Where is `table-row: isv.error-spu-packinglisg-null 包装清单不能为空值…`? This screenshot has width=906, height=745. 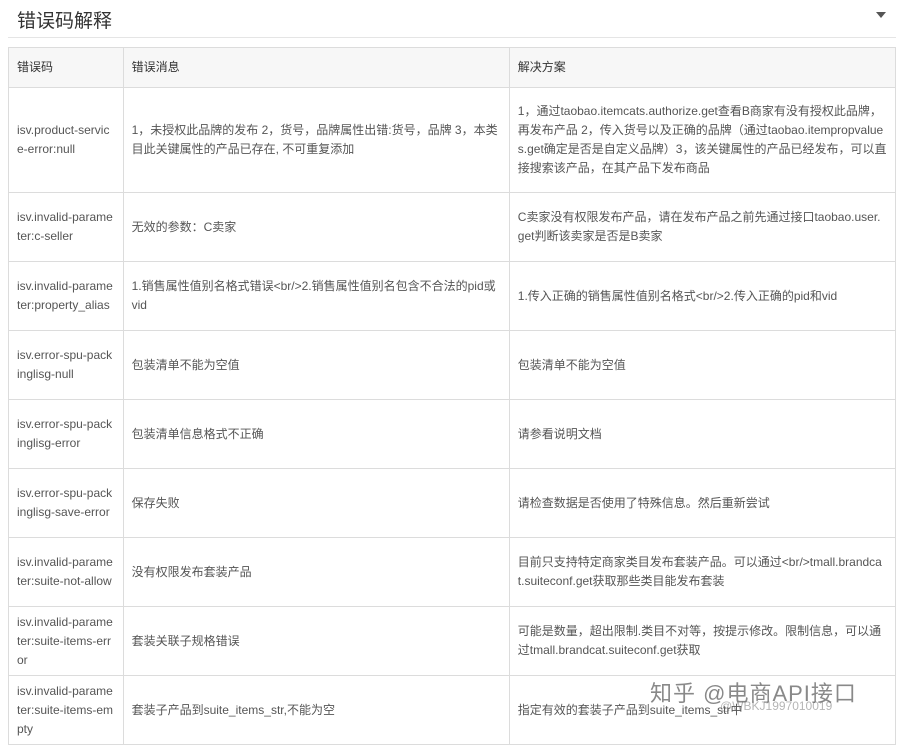 table-row: isv.error-spu-packinglisg-null 包装清单不能为空值… is located at coordinates (452, 365).